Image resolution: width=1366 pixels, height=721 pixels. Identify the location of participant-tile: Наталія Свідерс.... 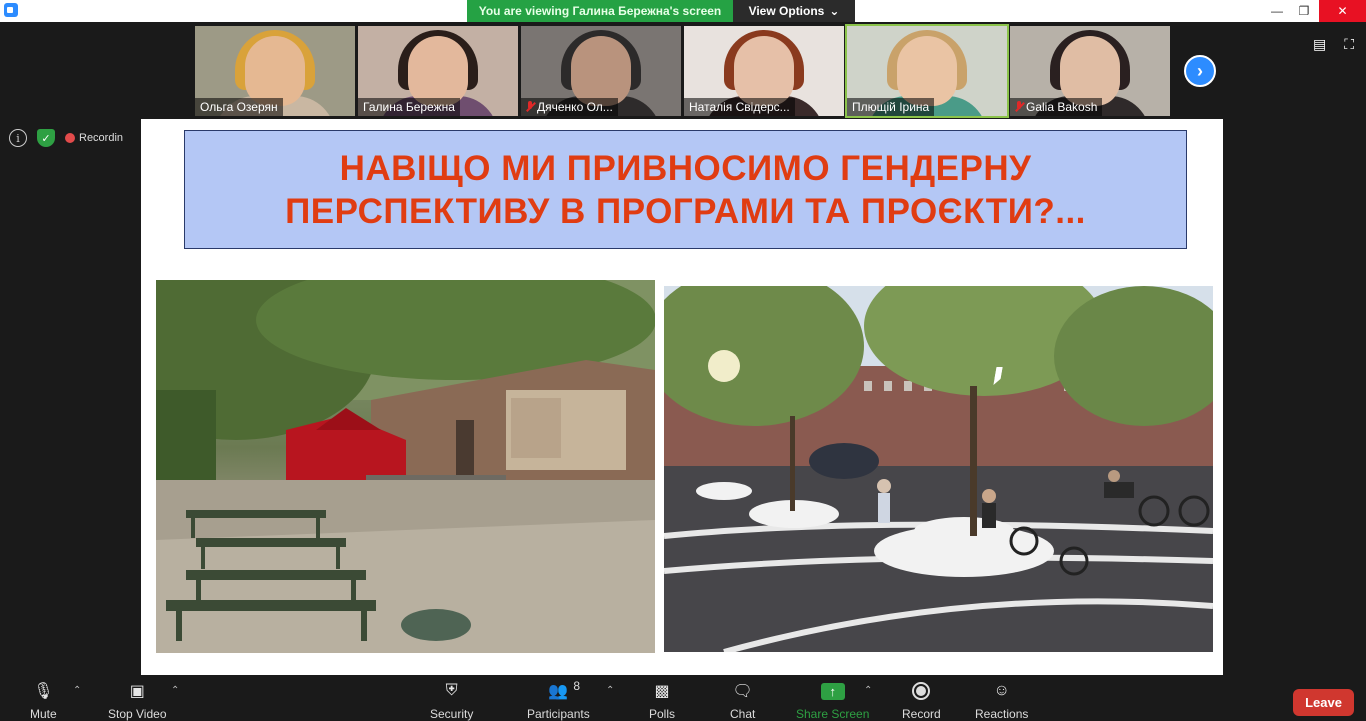
(764, 71).